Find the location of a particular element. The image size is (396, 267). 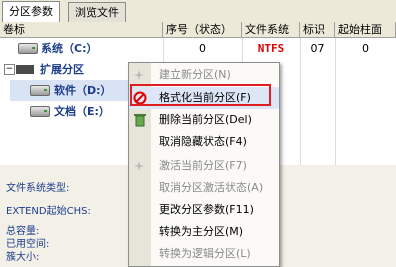

menu-item-activate-partition: 激活当前分区(F7) is located at coordinates (204, 166).